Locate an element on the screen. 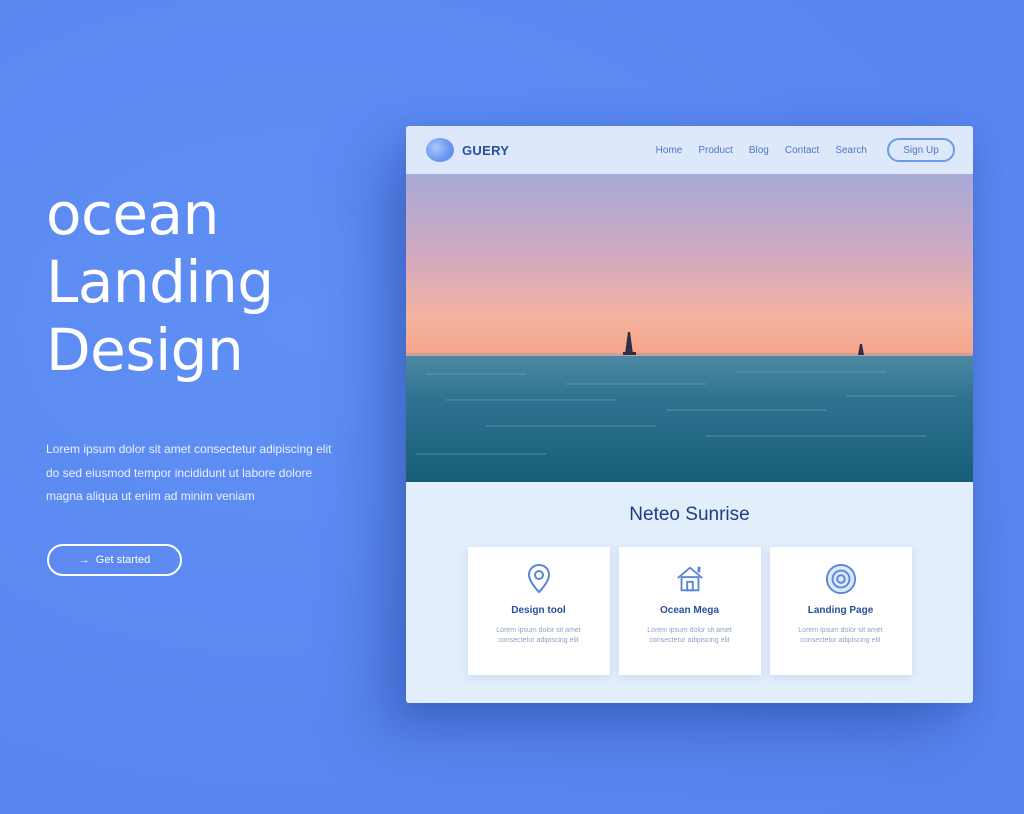  nav-link-search: Search is located at coordinates (851, 150).